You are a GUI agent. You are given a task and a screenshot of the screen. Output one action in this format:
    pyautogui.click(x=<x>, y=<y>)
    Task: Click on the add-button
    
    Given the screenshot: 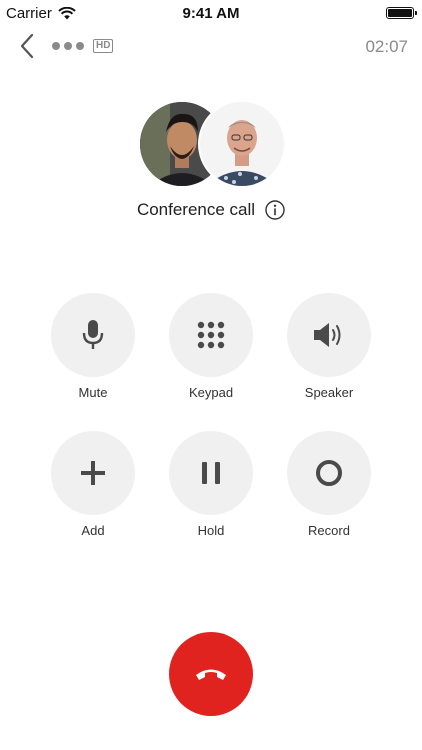 What is the action you would take?
    pyautogui.click(x=93, y=473)
    